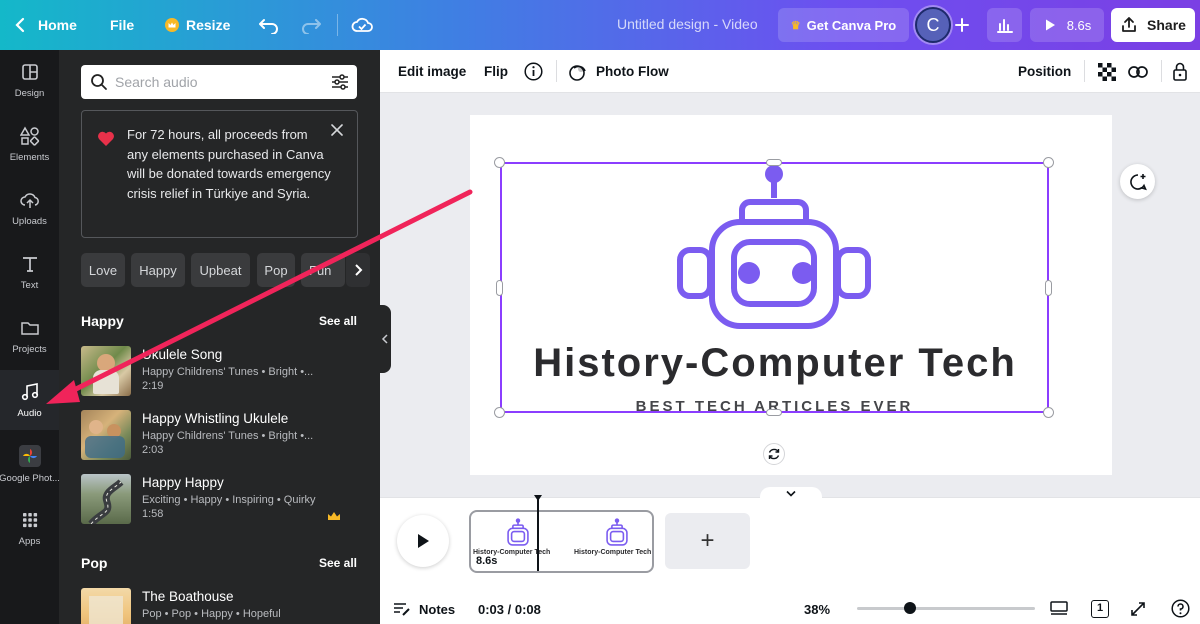 This screenshot has width=1200, height=624. I want to click on apps-grid-icon, so click(29, 519).